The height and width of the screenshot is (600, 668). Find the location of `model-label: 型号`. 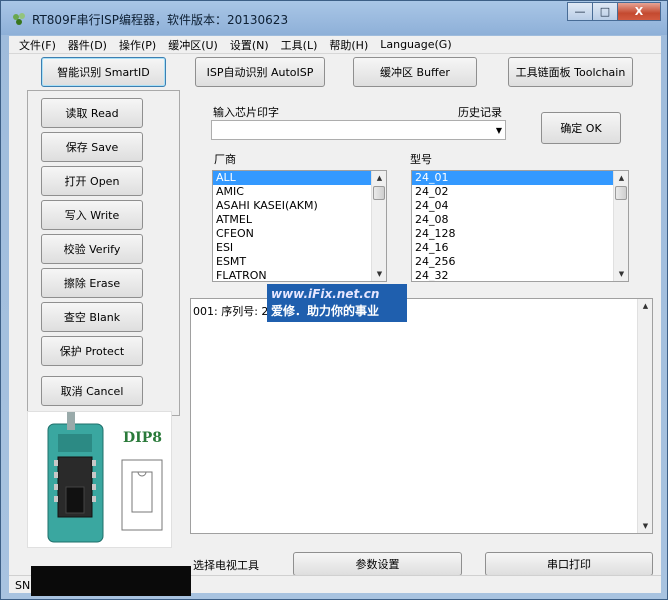

model-label: 型号 is located at coordinates (421, 159).